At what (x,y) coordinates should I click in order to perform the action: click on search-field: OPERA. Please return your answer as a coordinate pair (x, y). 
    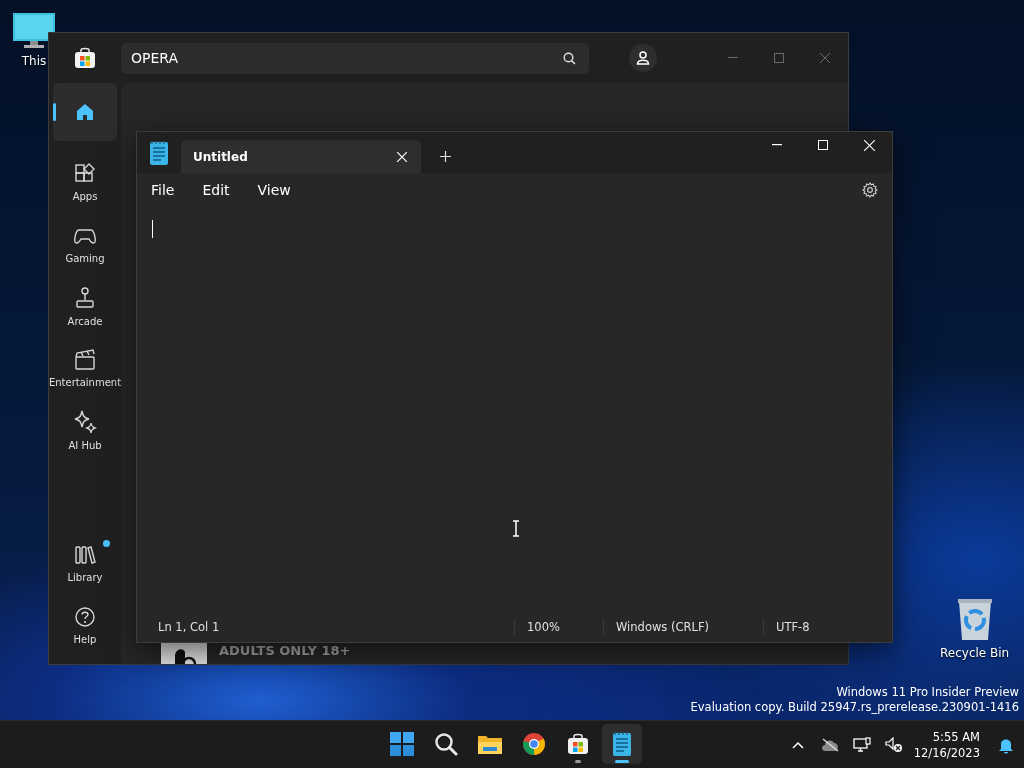
    Looking at the image, I should click on (355, 58).